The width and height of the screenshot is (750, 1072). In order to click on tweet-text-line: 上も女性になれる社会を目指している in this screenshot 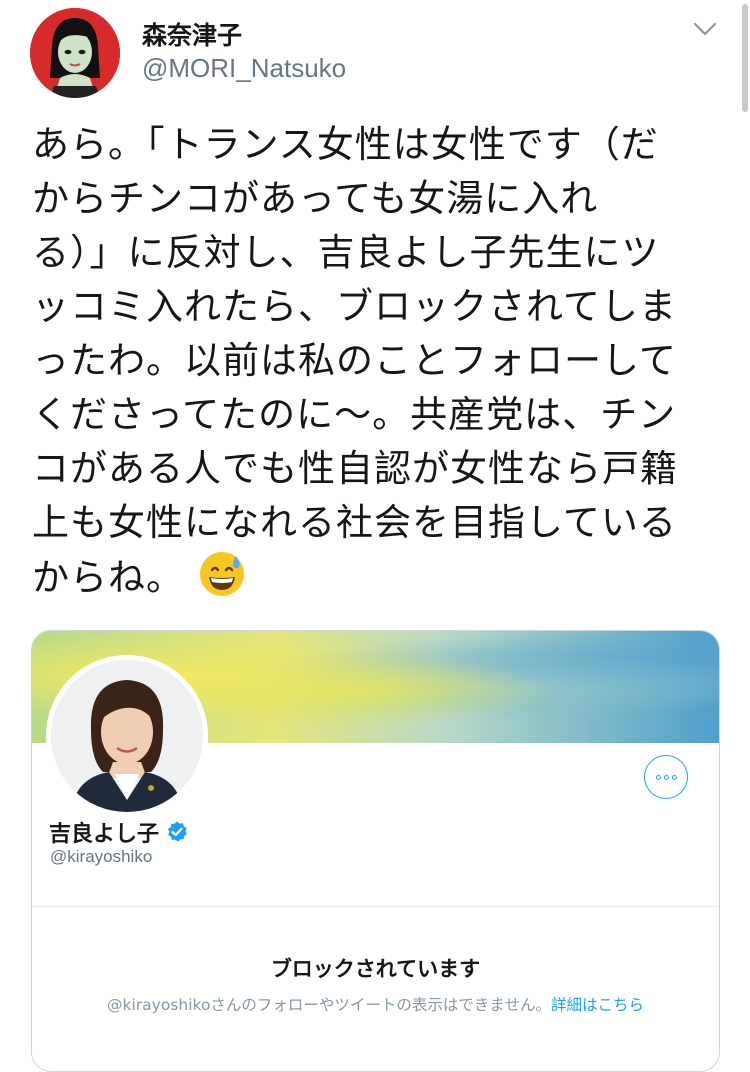, I will do `click(354, 522)`.